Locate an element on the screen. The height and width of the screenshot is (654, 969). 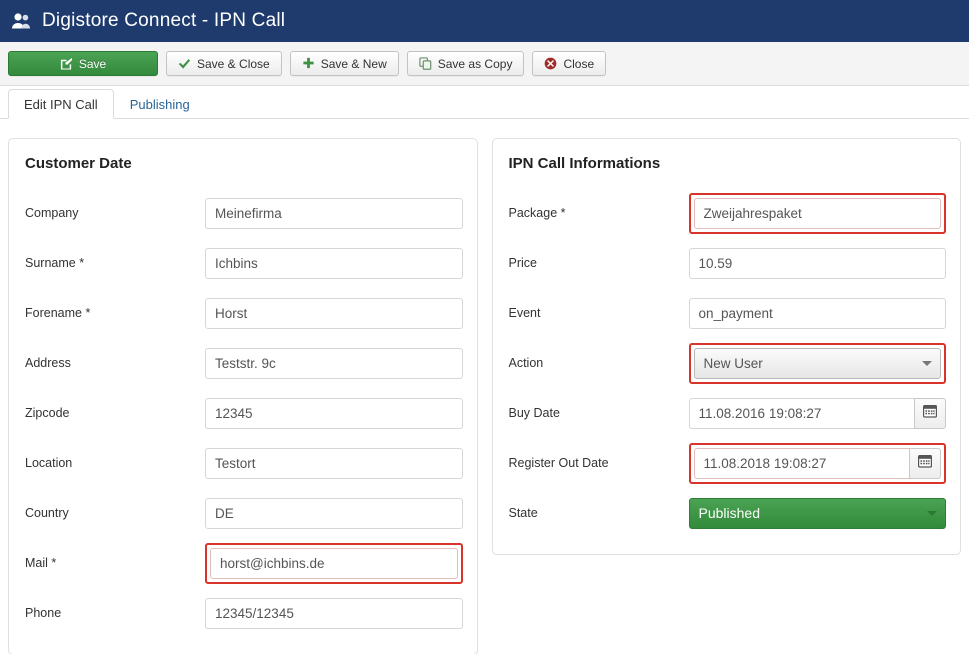
field-action: New User is located at coordinates (817, 363).